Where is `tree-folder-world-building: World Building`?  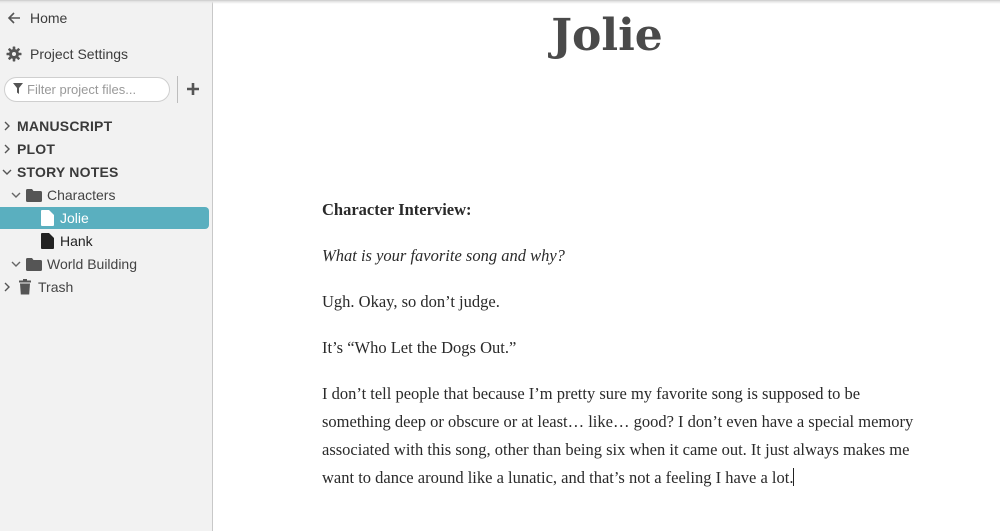 tree-folder-world-building: World Building is located at coordinates (104, 264).